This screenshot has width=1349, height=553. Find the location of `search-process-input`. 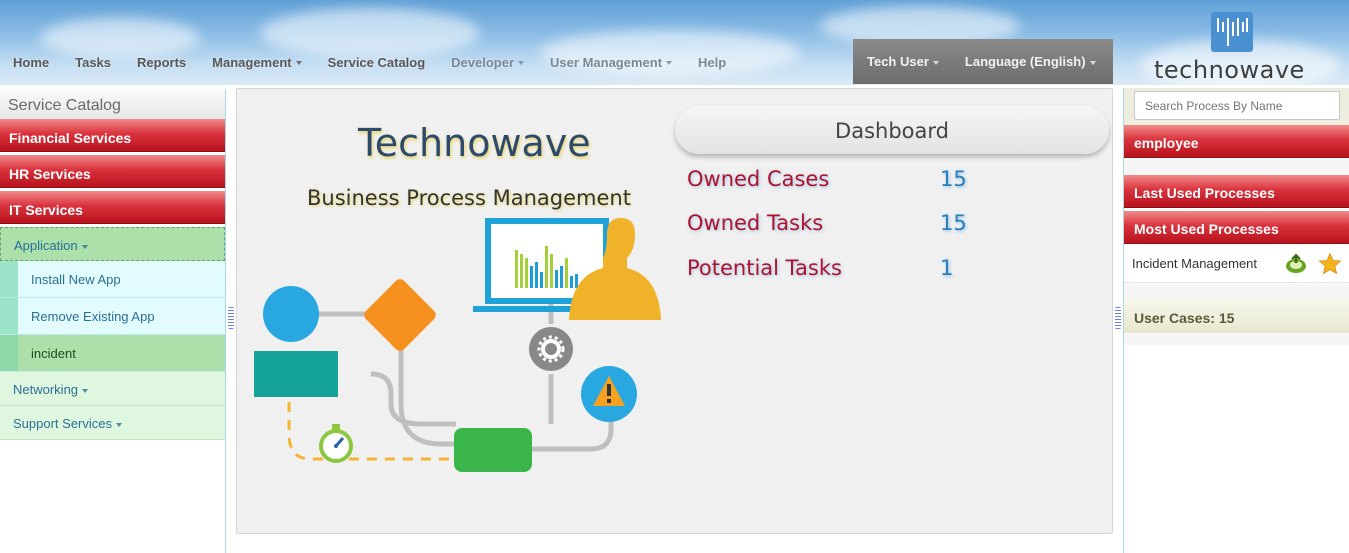

search-process-input is located at coordinates (1237, 105).